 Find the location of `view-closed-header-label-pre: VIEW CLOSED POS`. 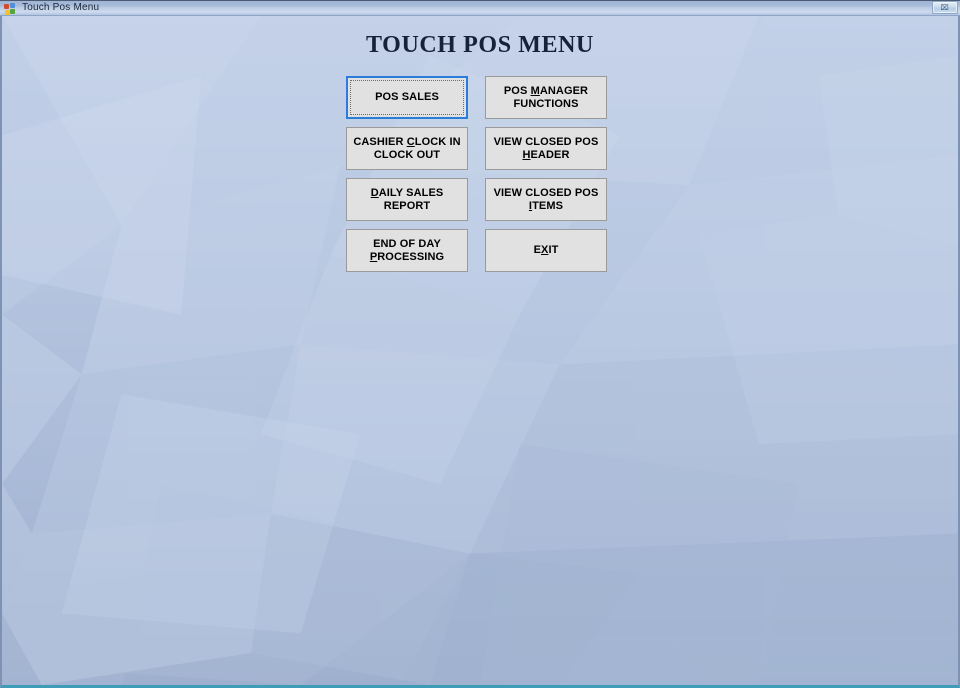

view-closed-header-label-pre: VIEW CLOSED POS is located at coordinates (546, 141).